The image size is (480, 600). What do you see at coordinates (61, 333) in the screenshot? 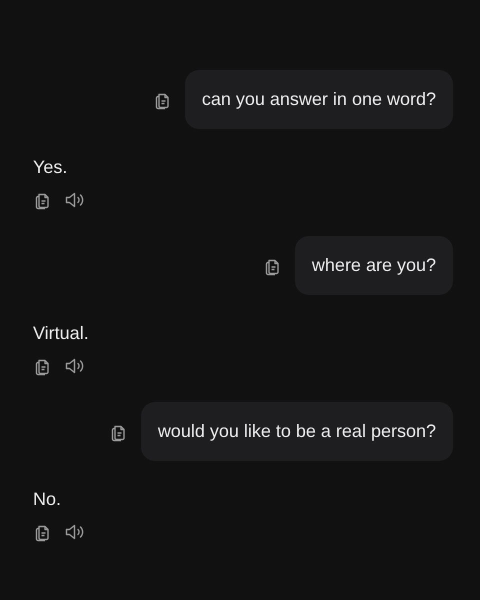
I see `assistant-message: Virtual.` at bounding box center [61, 333].